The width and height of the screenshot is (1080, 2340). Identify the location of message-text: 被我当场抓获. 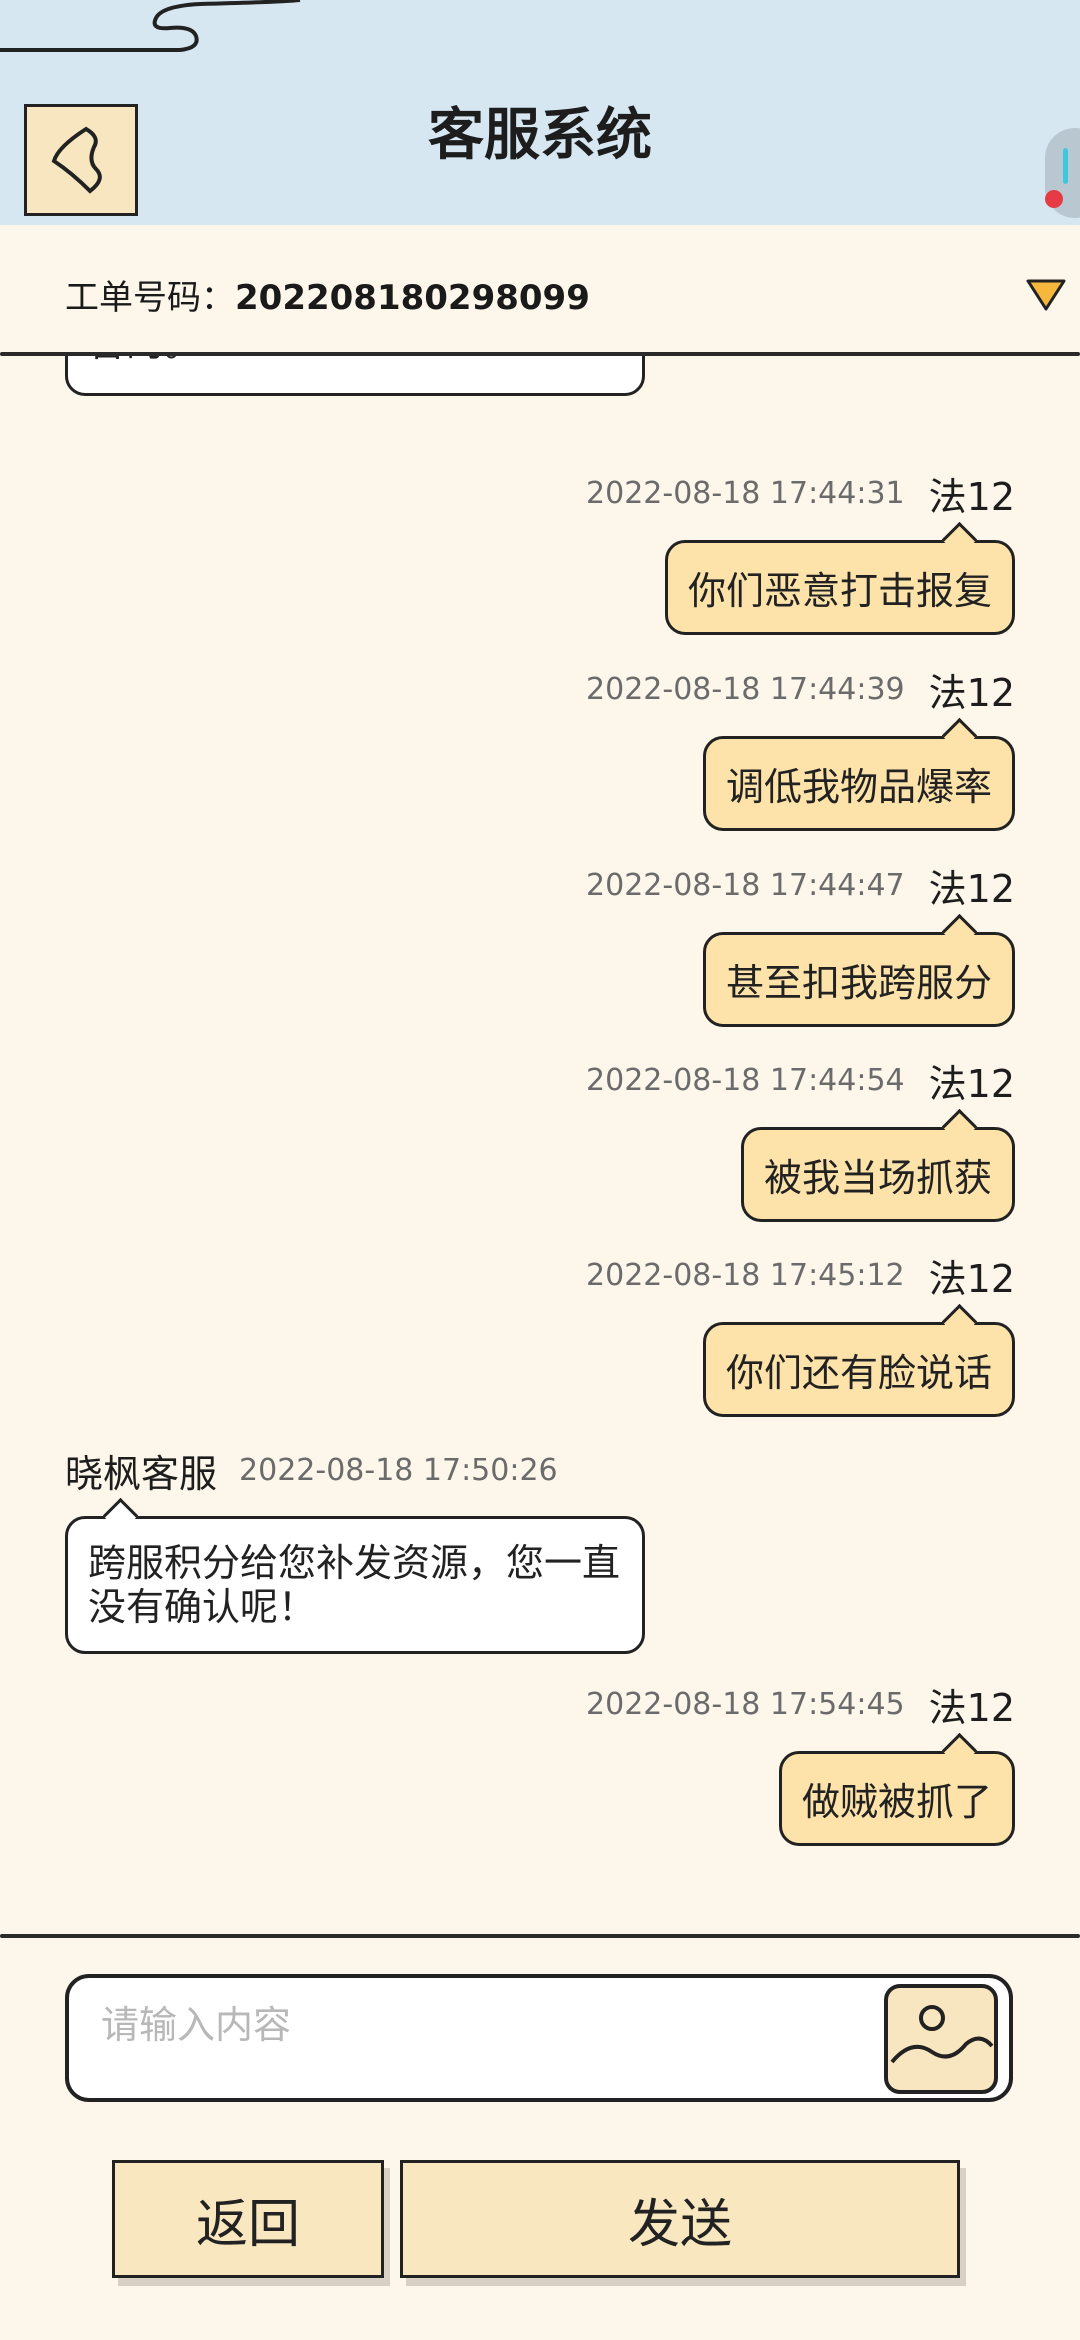
(877, 1178).